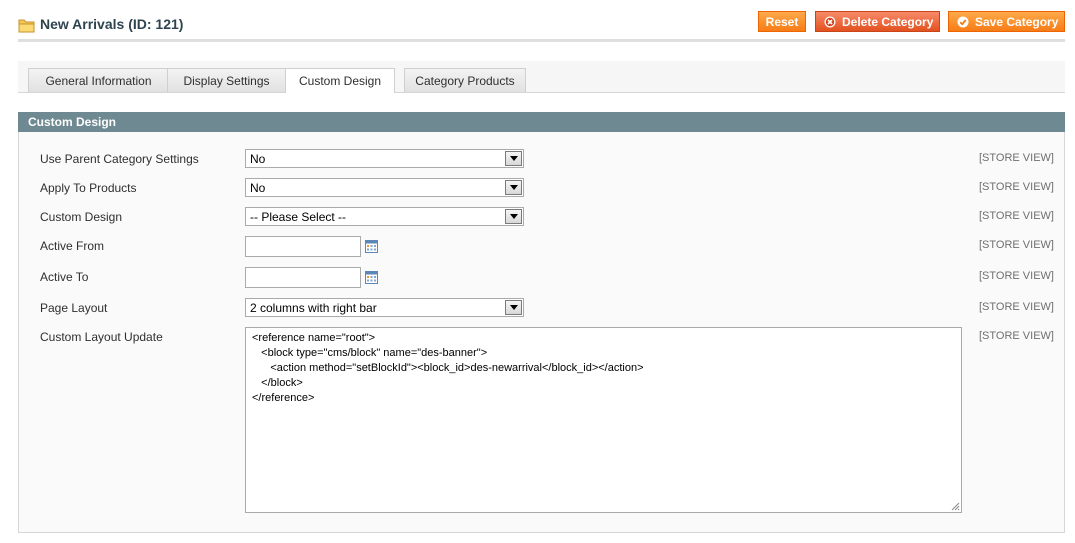 This screenshot has width=1075, height=543. What do you see at coordinates (541, 40) in the screenshot?
I see `header-divider` at bounding box center [541, 40].